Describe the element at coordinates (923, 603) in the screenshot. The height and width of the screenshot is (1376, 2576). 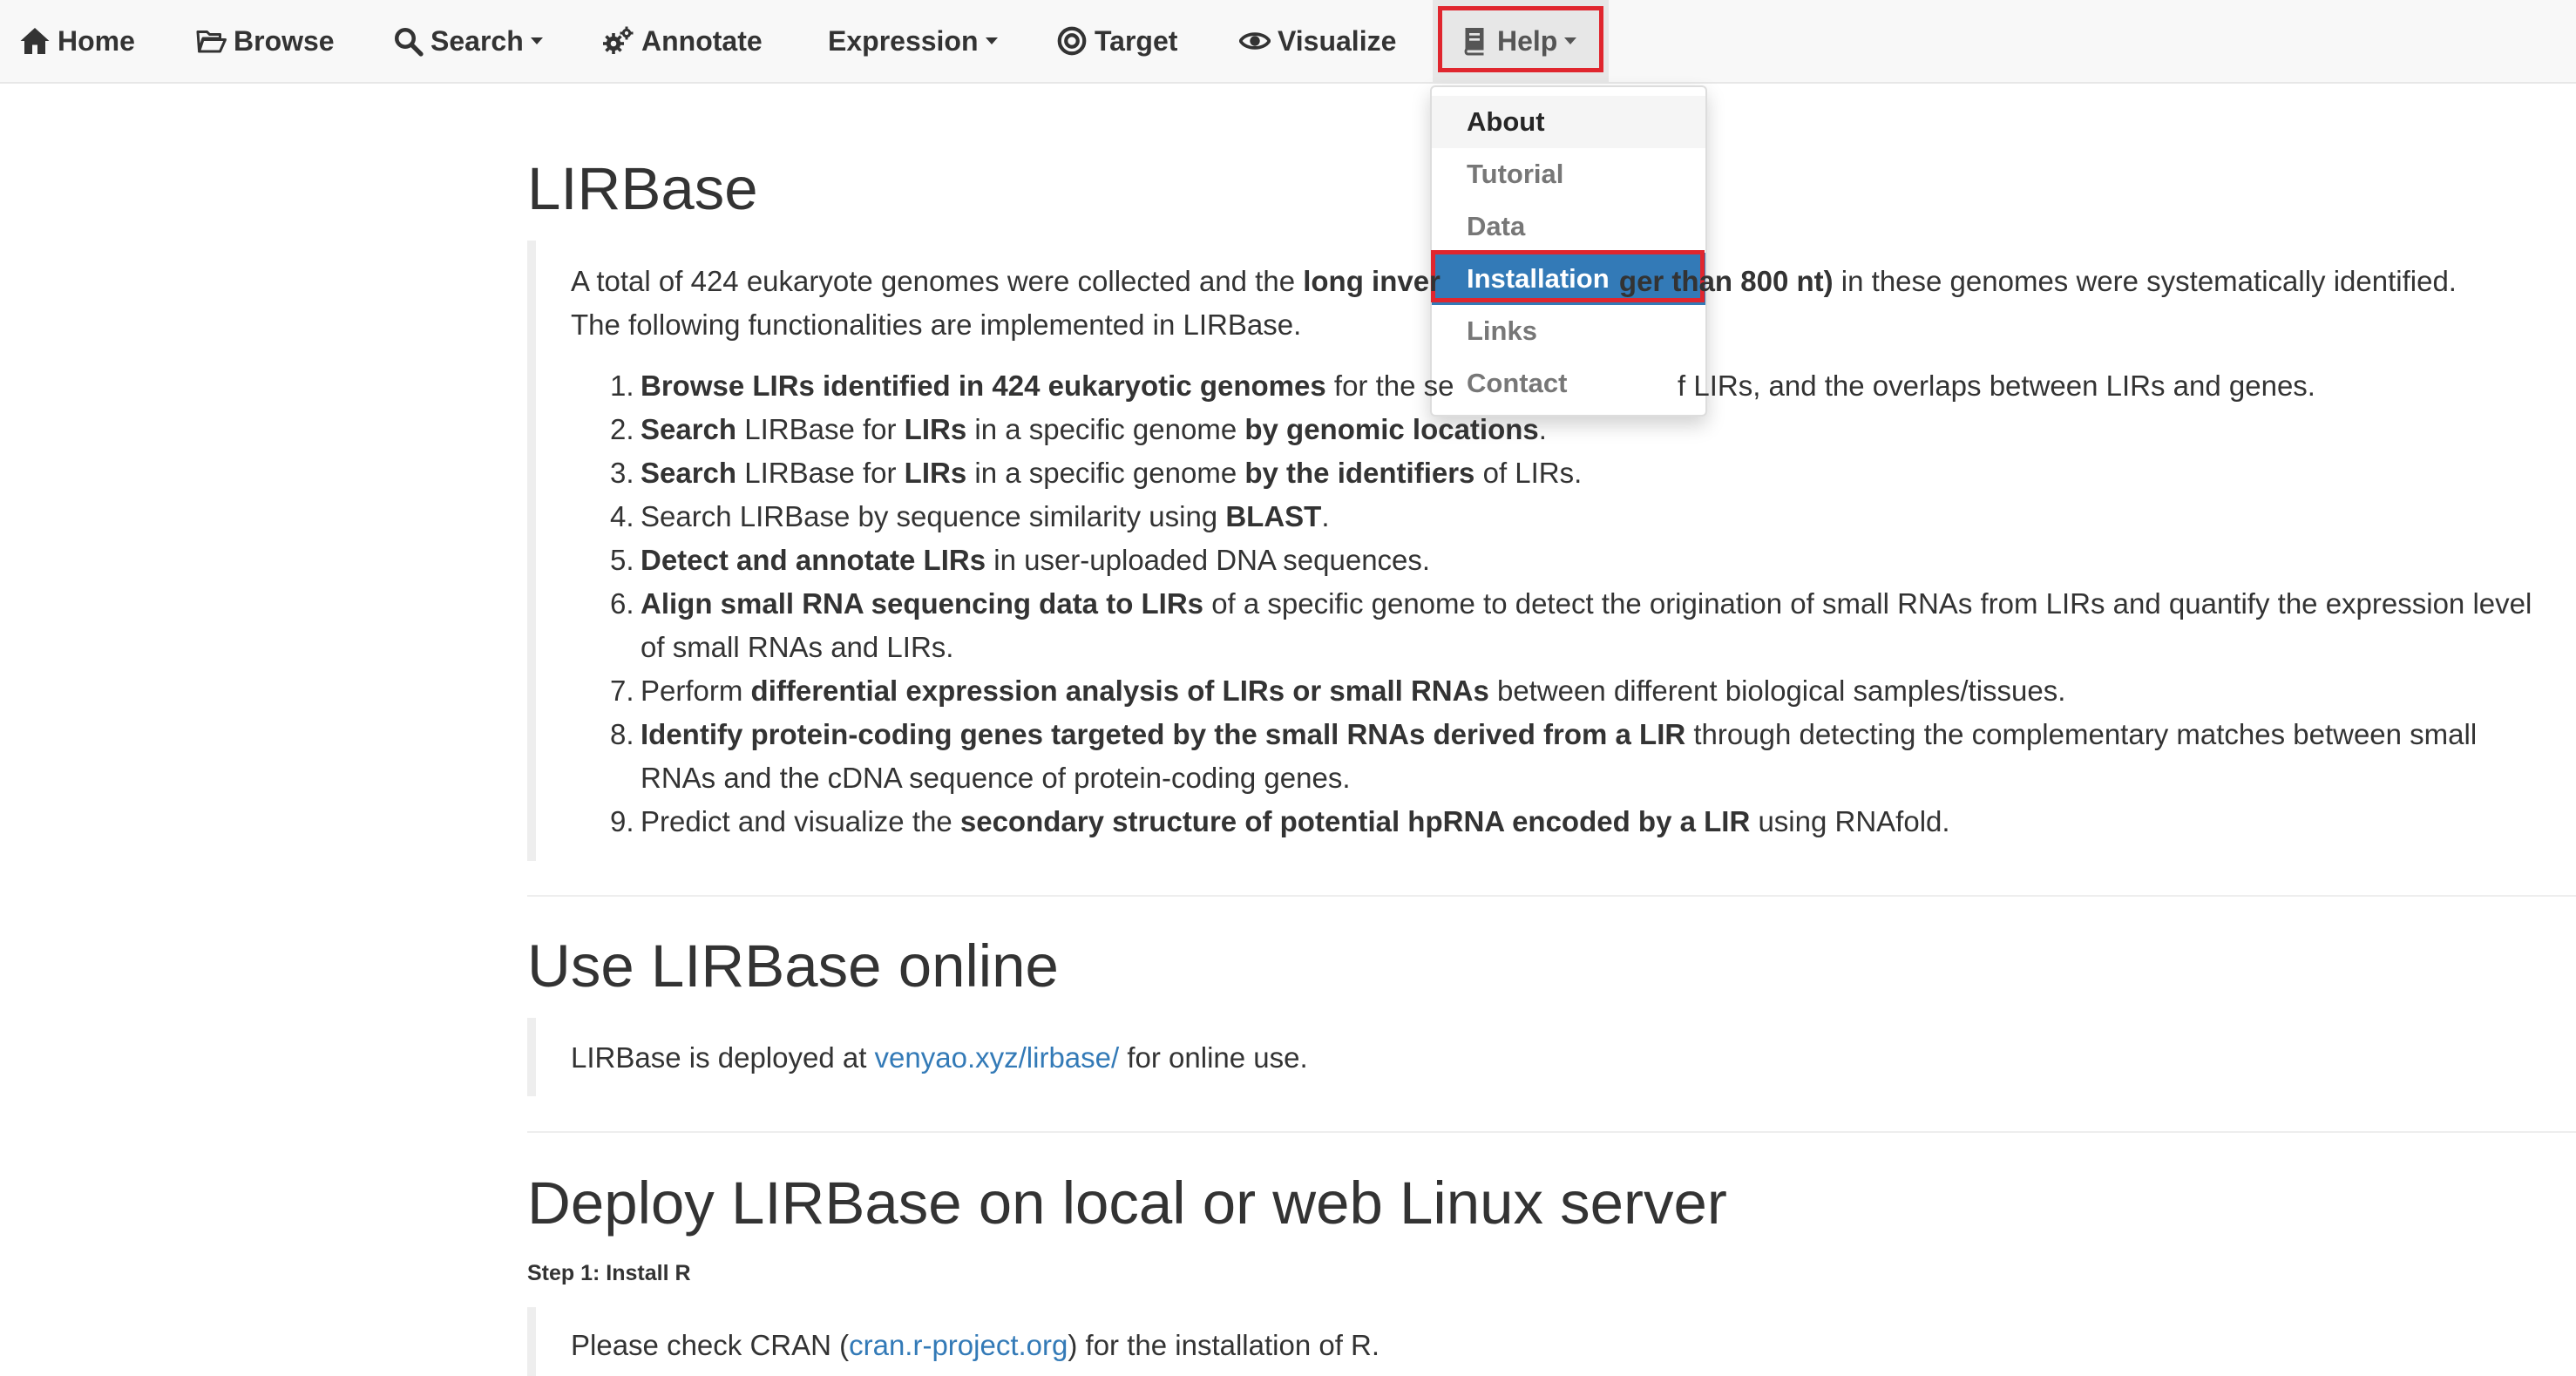
I see `list-item-bold: Align small RNA sequencing data to LIRs` at that location.